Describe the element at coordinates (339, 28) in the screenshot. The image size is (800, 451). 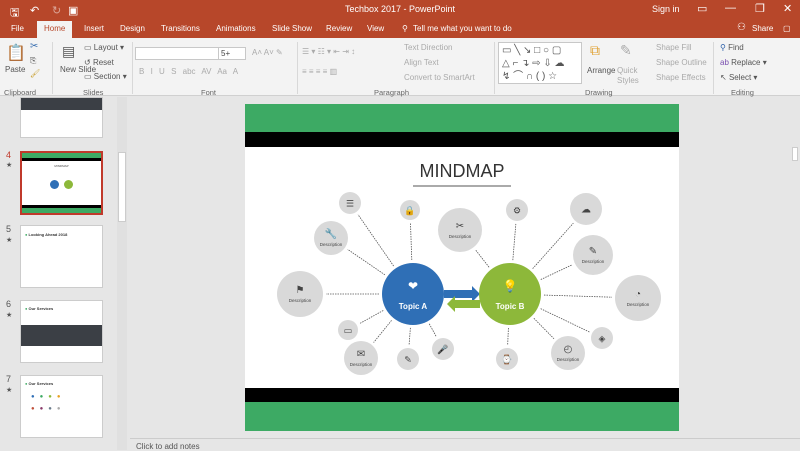
I see `tab-review: Review` at that location.